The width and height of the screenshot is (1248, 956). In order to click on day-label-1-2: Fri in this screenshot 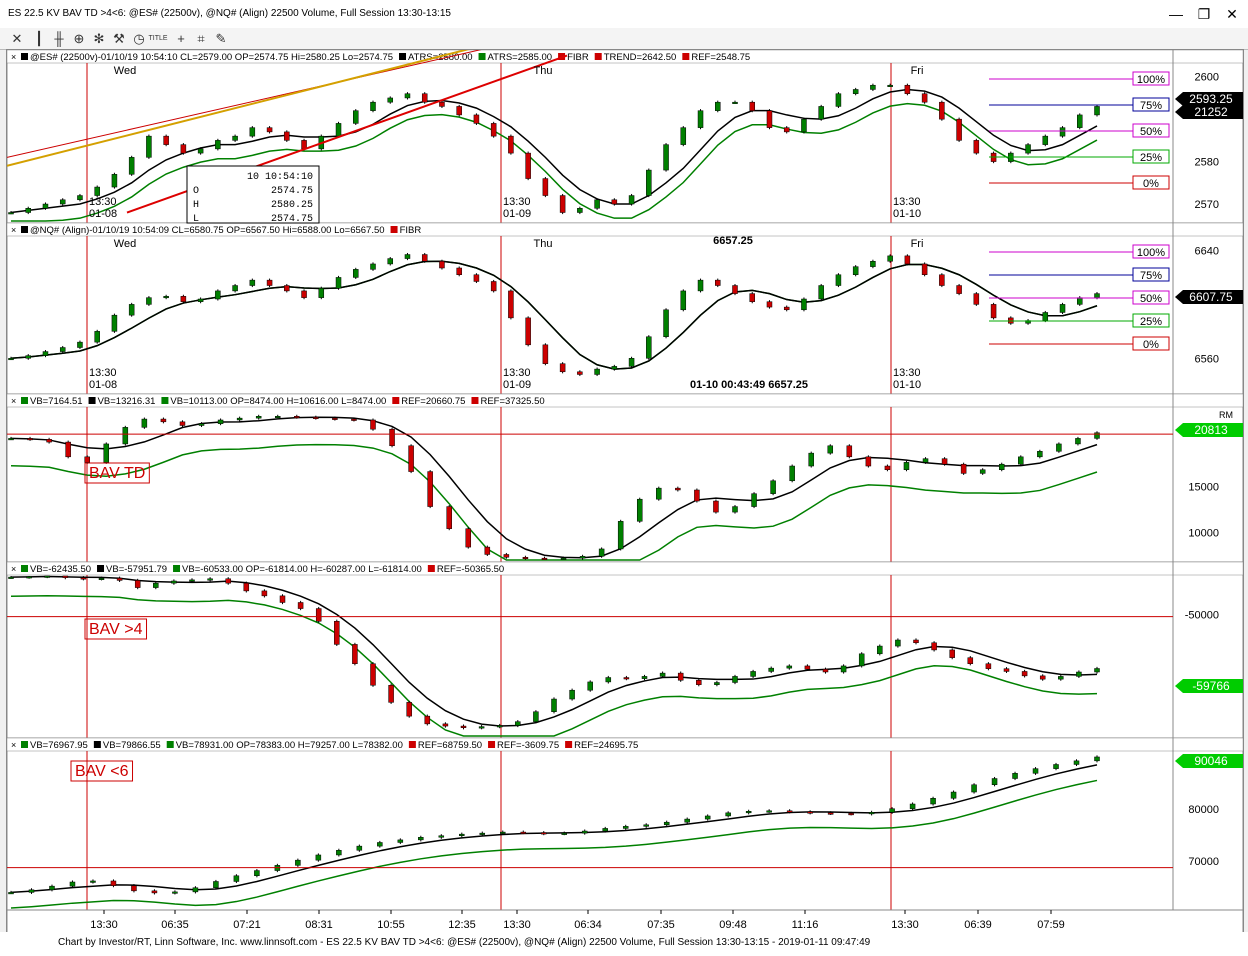, I will do `click(917, 244)`.